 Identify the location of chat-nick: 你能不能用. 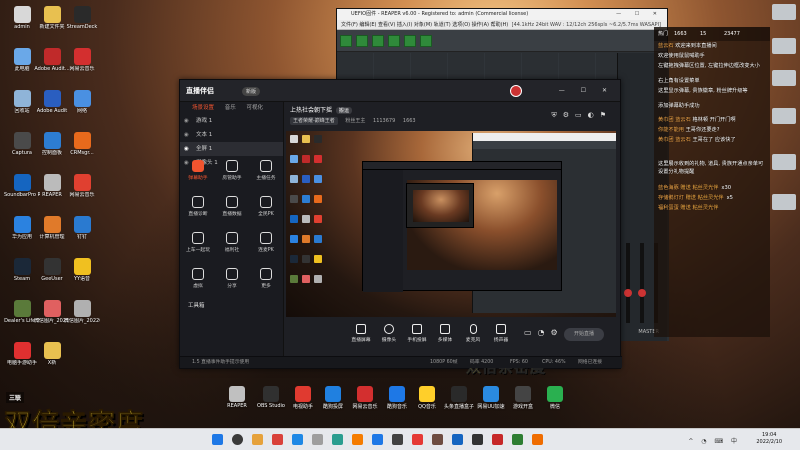
(671, 130).